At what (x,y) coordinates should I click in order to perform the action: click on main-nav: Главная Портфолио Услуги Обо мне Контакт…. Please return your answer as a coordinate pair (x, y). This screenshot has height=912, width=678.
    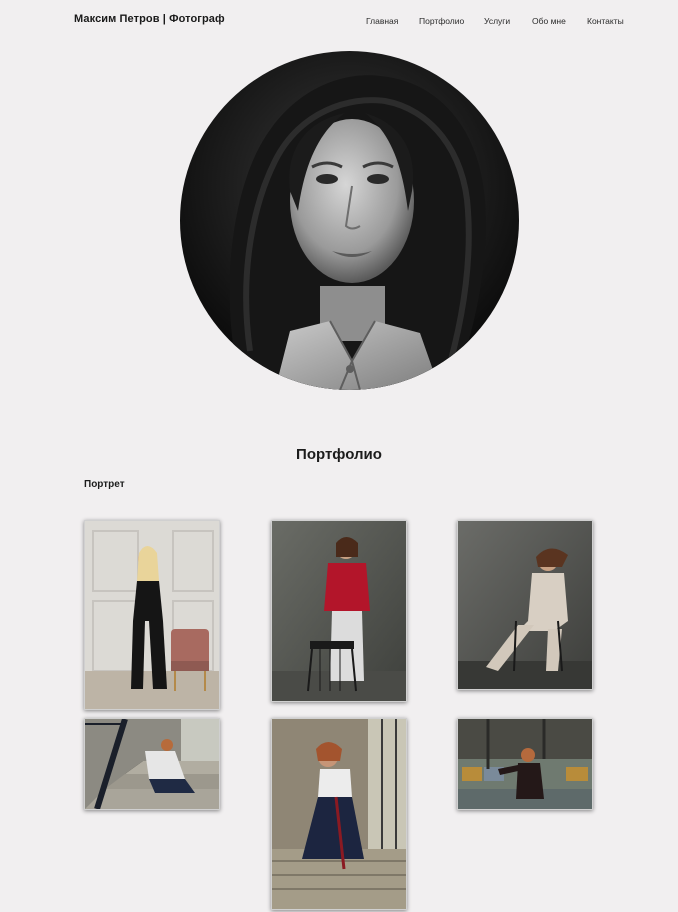
    Looking at the image, I should click on (339, 23).